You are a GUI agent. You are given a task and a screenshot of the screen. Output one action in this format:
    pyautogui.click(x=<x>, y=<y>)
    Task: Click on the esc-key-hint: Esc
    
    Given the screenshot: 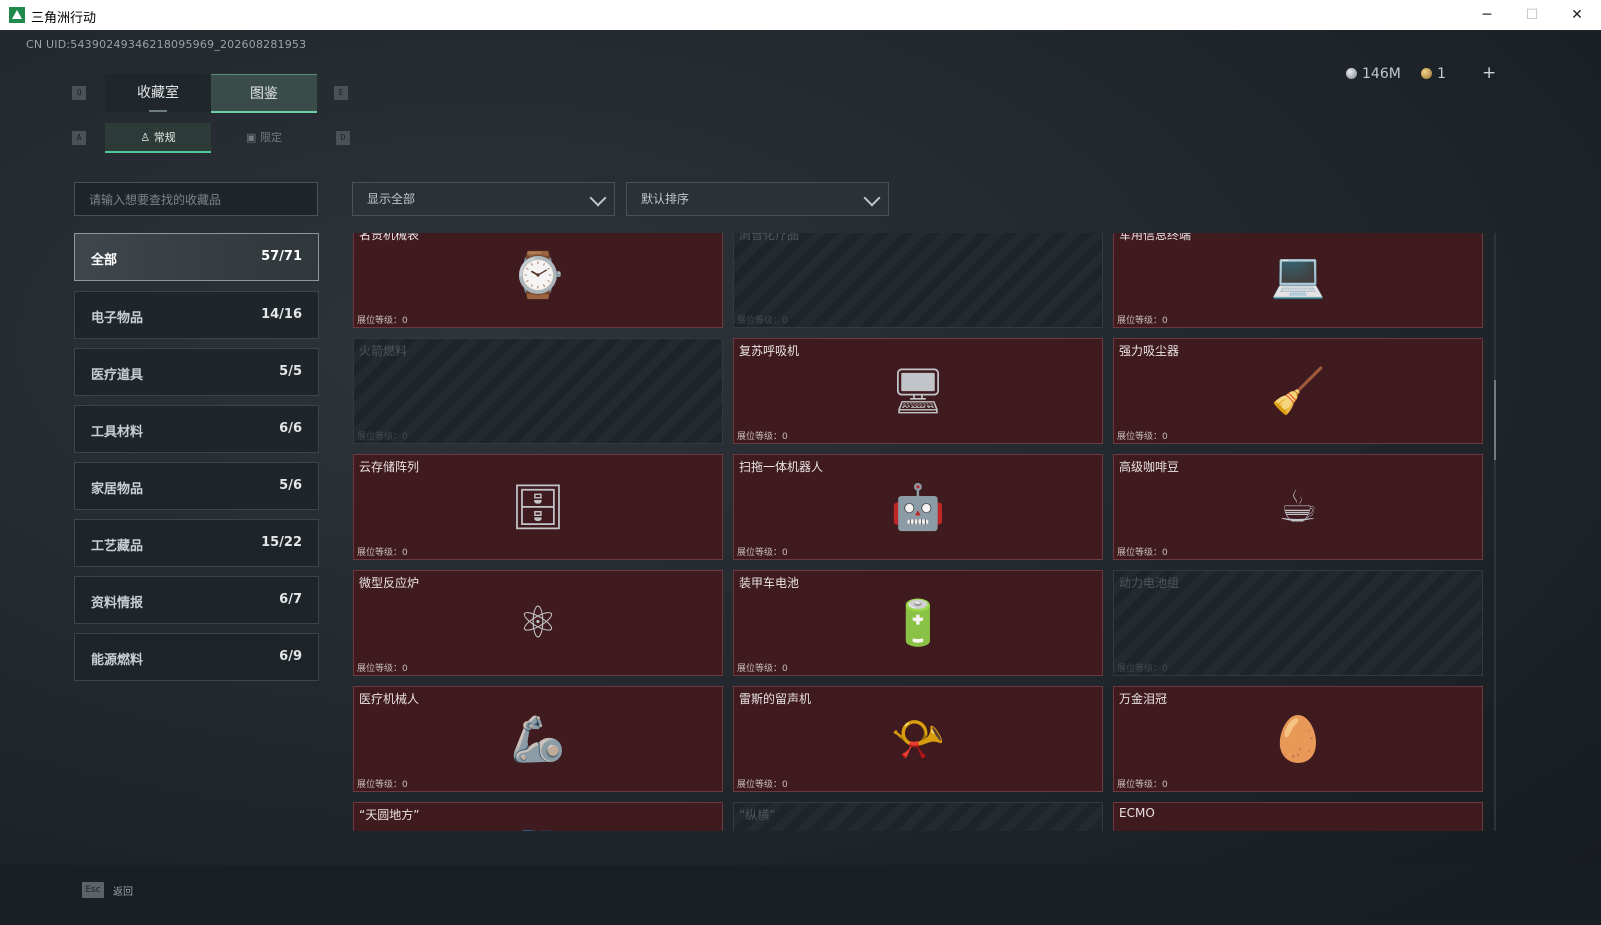 What is the action you would take?
    pyautogui.click(x=93, y=890)
    